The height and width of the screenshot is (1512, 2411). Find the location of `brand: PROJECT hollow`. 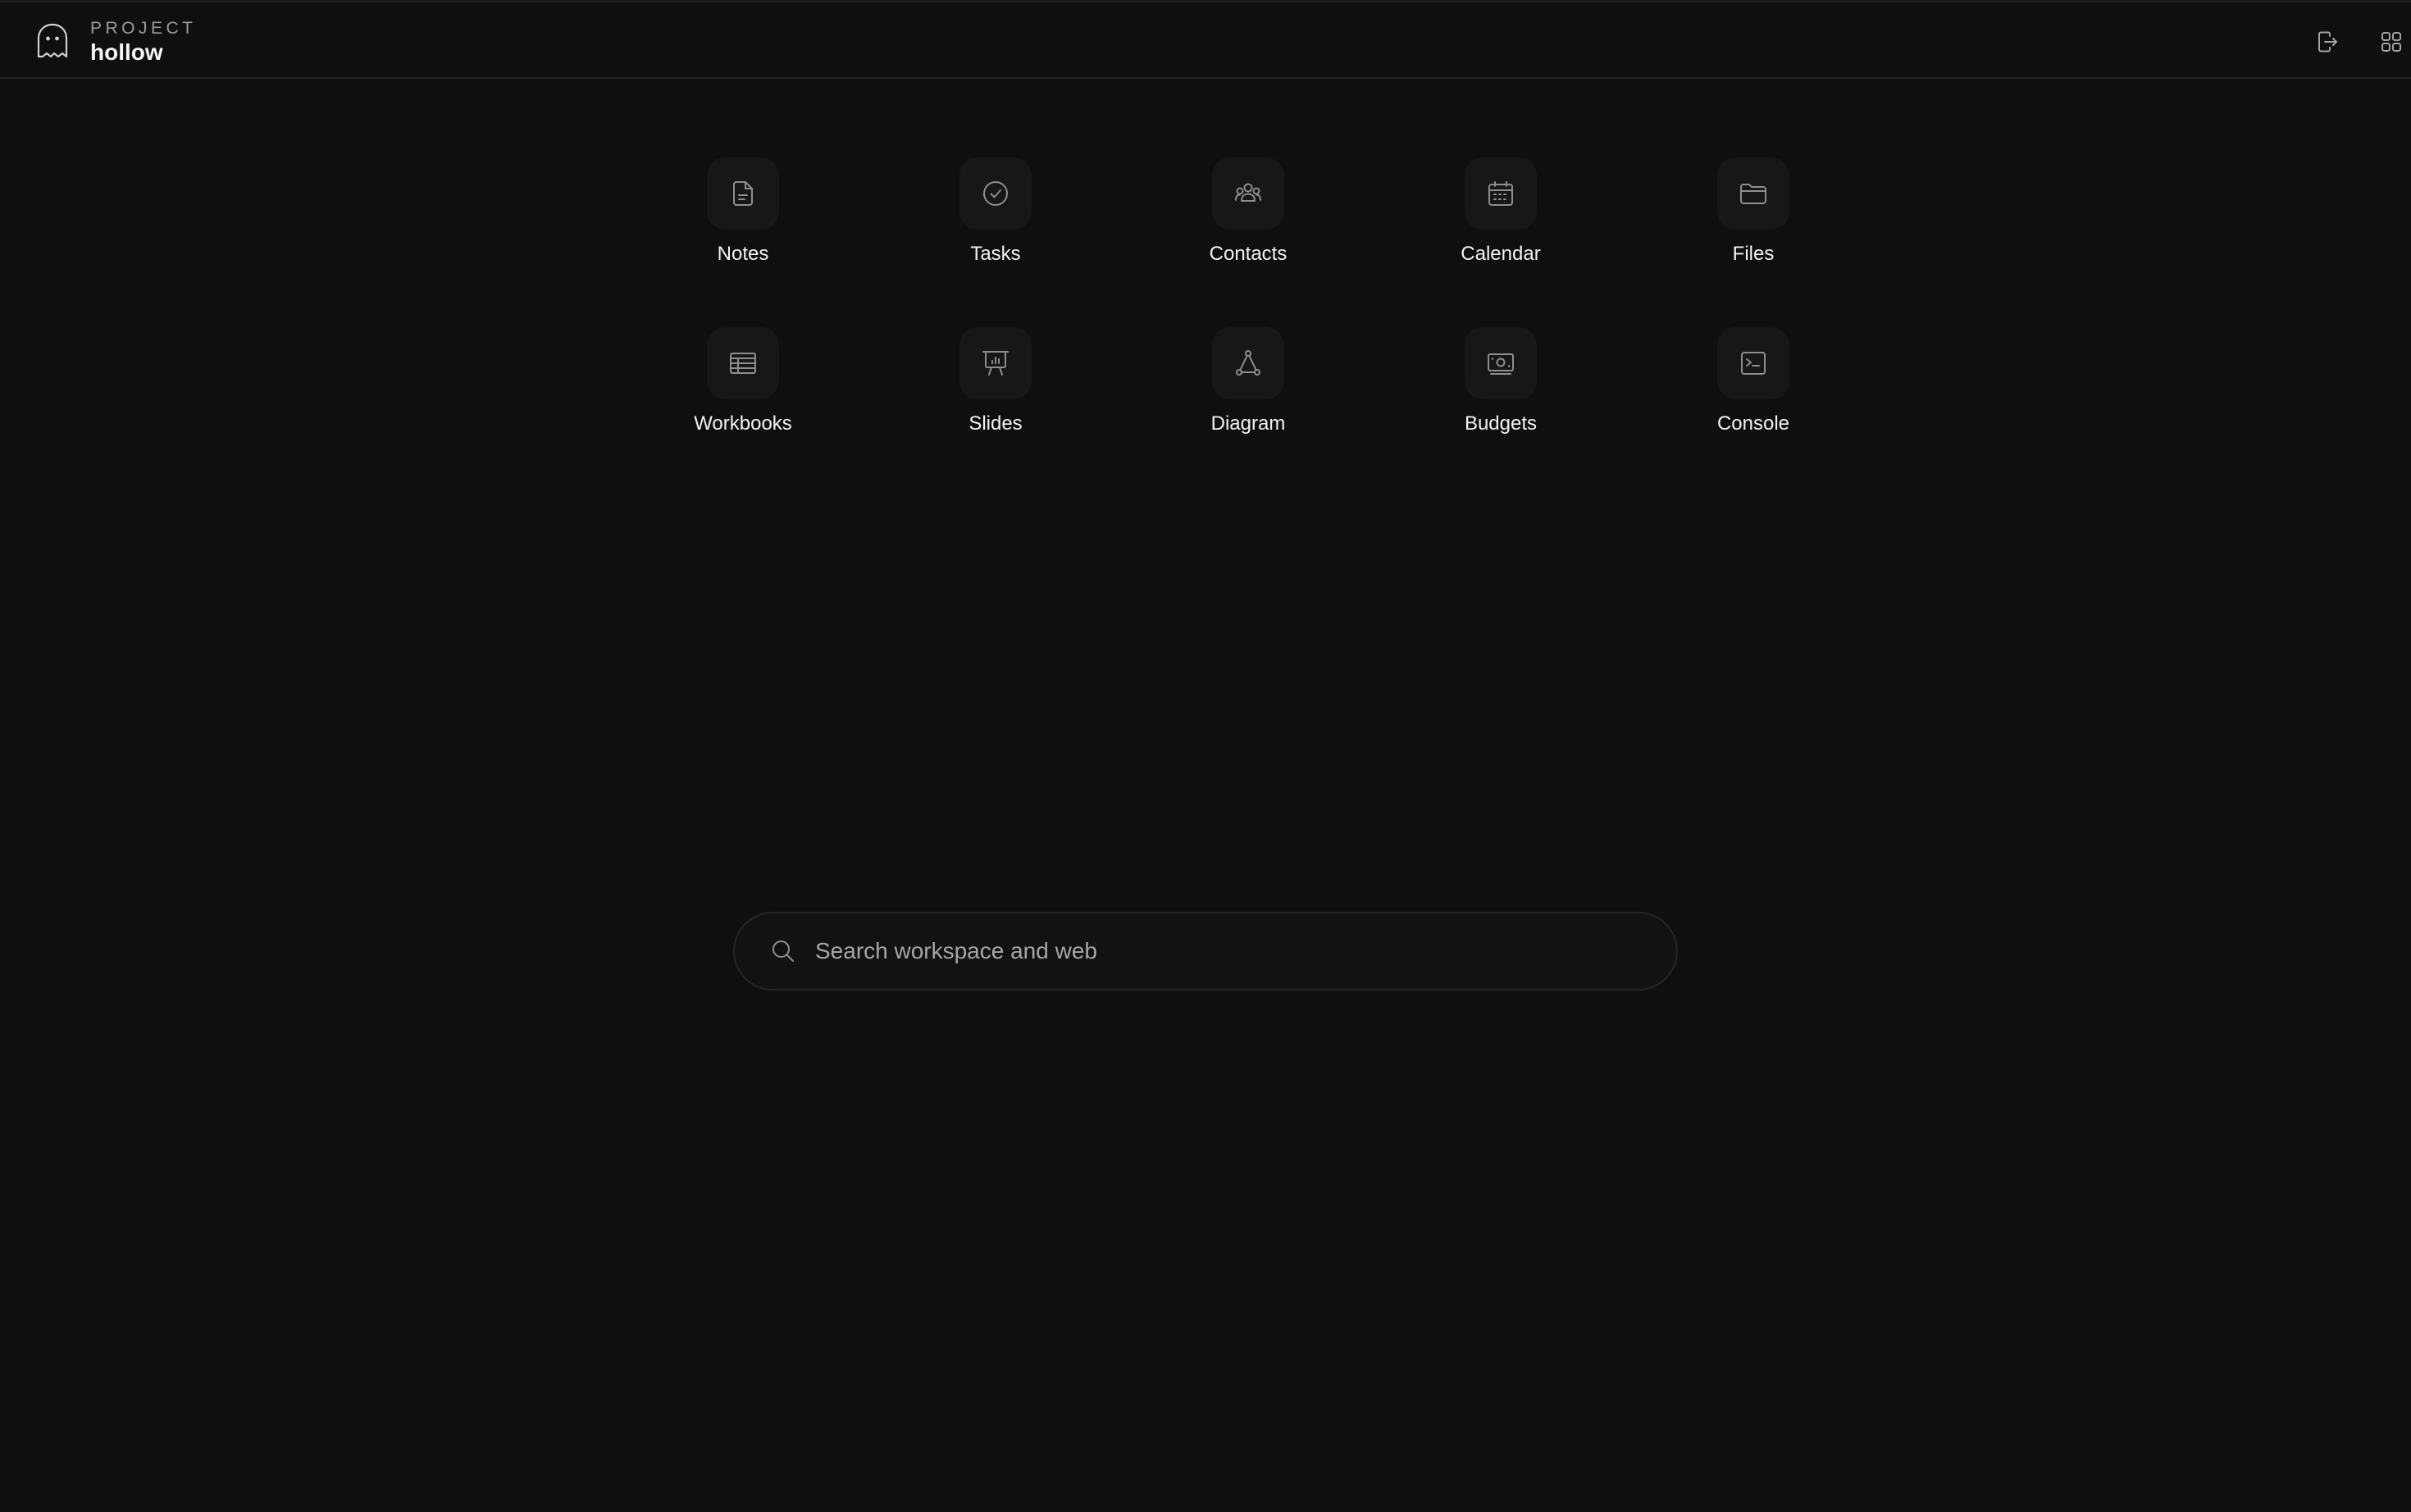

brand: PROJECT hollow is located at coordinates (114, 41).